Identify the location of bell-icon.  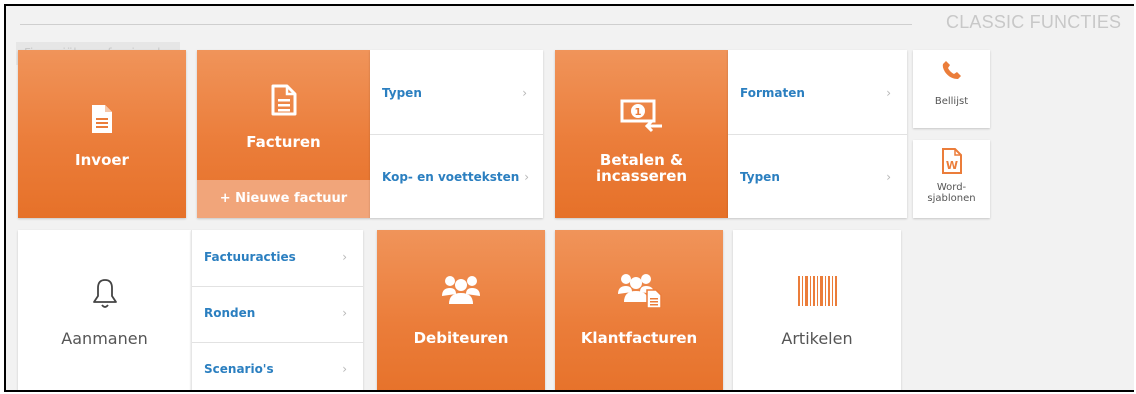
(104, 294).